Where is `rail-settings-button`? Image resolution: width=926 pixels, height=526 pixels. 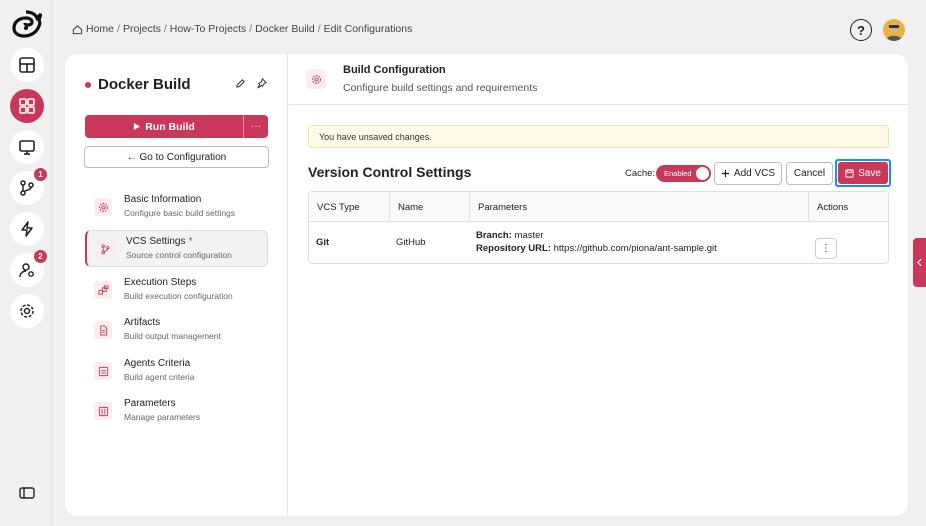
rail-settings-button is located at coordinates (27, 311).